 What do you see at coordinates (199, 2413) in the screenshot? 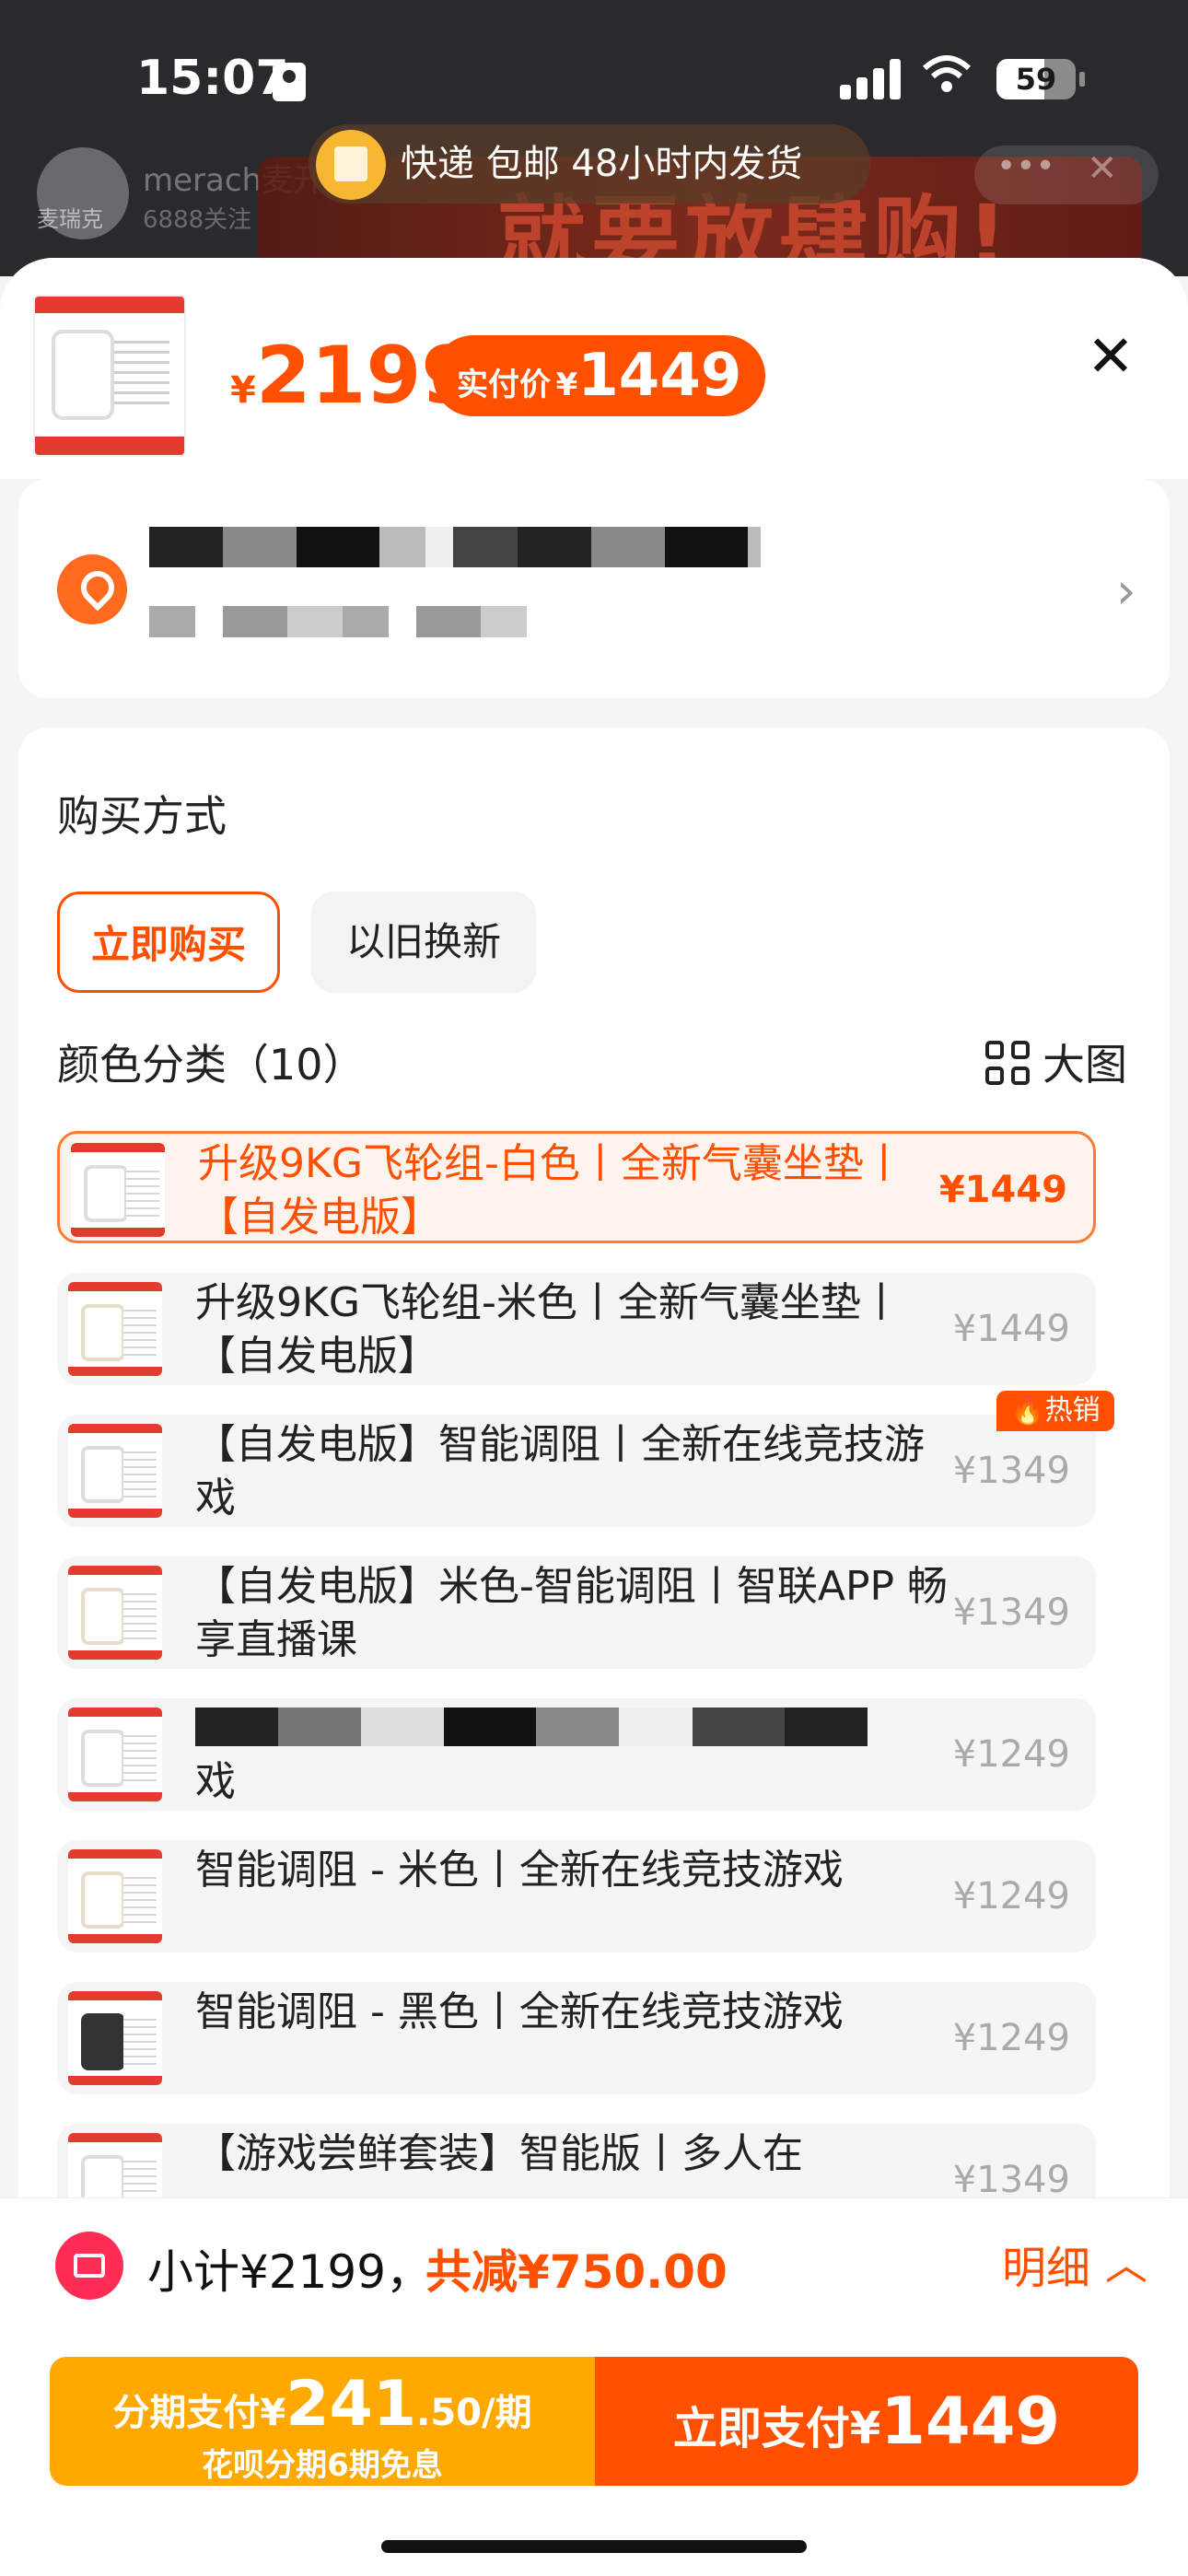
I see `installment-prefix: 分期支付¥` at bounding box center [199, 2413].